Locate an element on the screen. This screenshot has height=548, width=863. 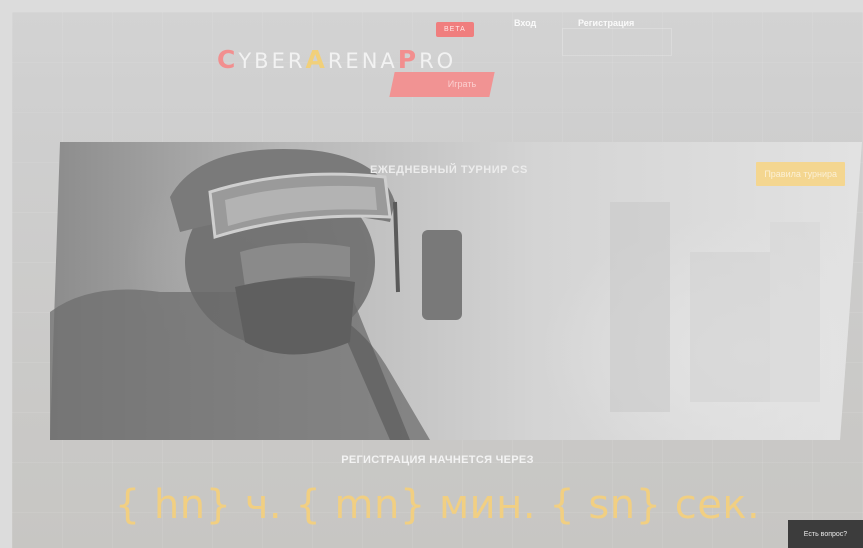
logo: C YBER A RENA P RO is located at coordinates (336, 59).